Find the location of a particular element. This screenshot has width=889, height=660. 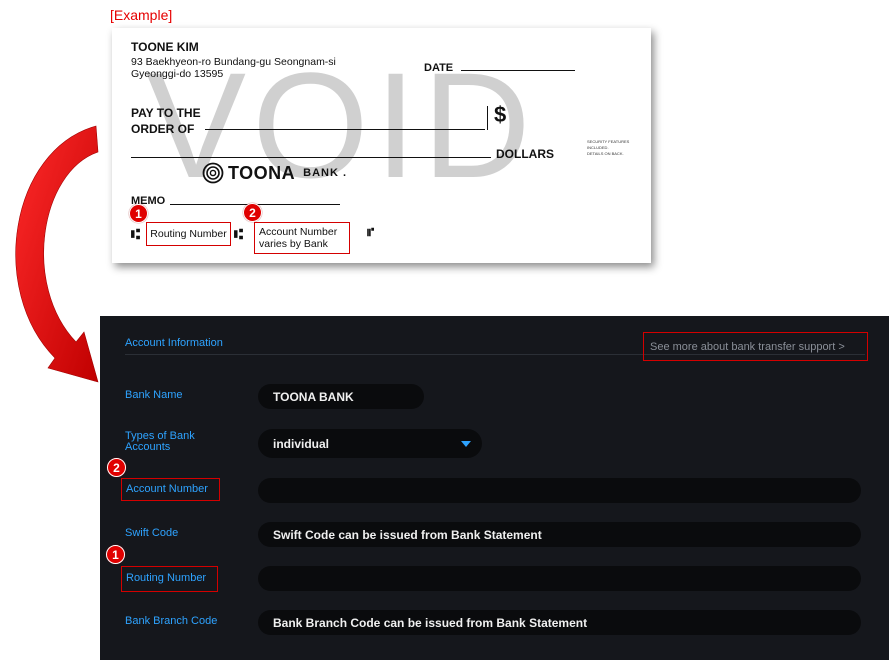

check-bank-logo-name: TOONA is located at coordinates (262, 172).